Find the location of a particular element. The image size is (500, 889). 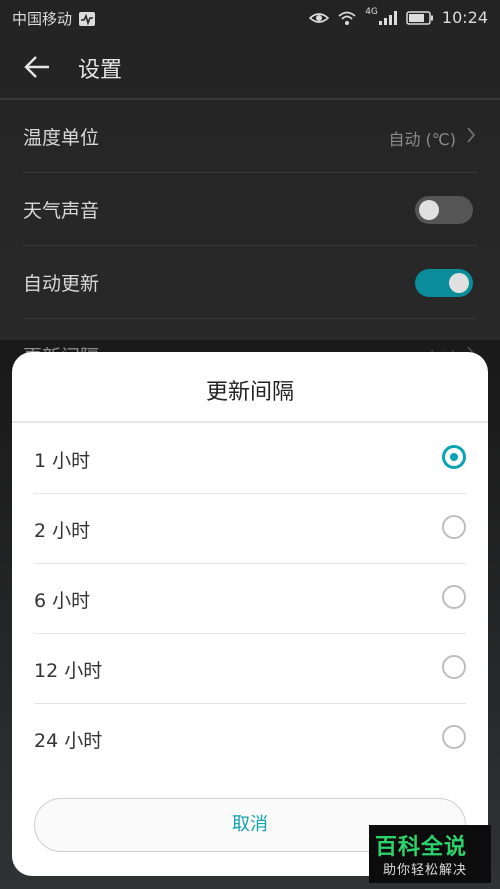

setting-temperature-unit: 温度单位 自动 (℃) is located at coordinates (250, 136).